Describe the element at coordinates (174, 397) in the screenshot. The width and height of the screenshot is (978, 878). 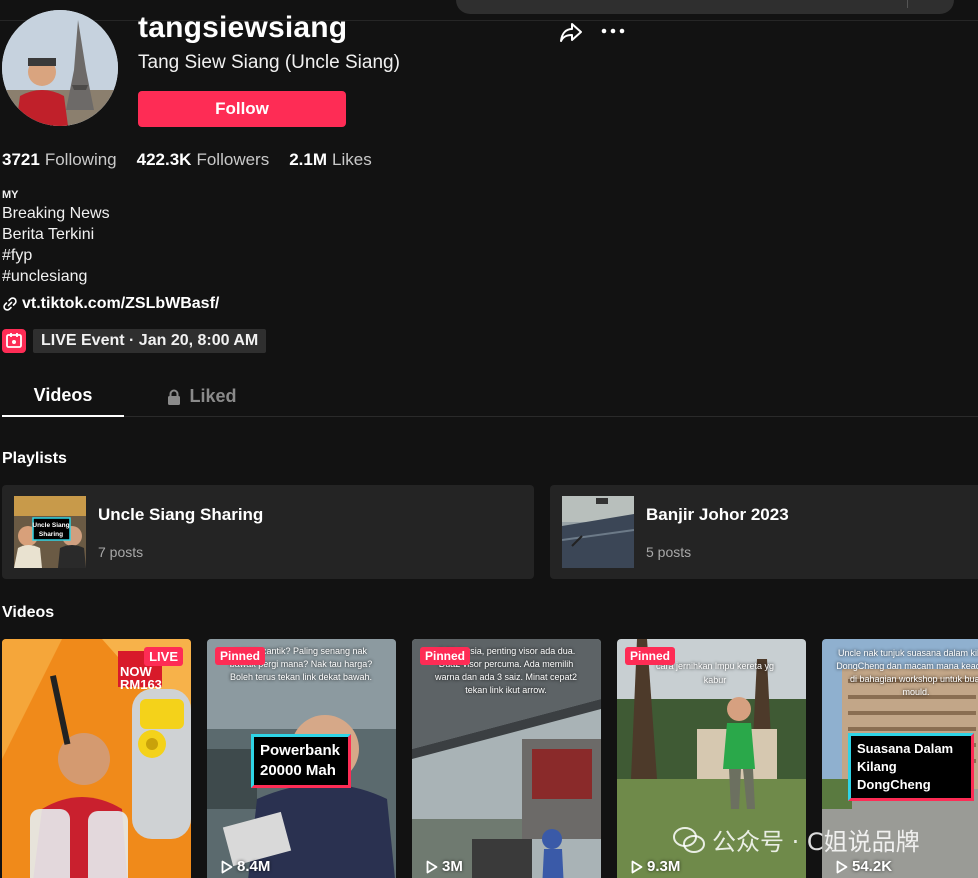
I see `lock-icon` at that location.